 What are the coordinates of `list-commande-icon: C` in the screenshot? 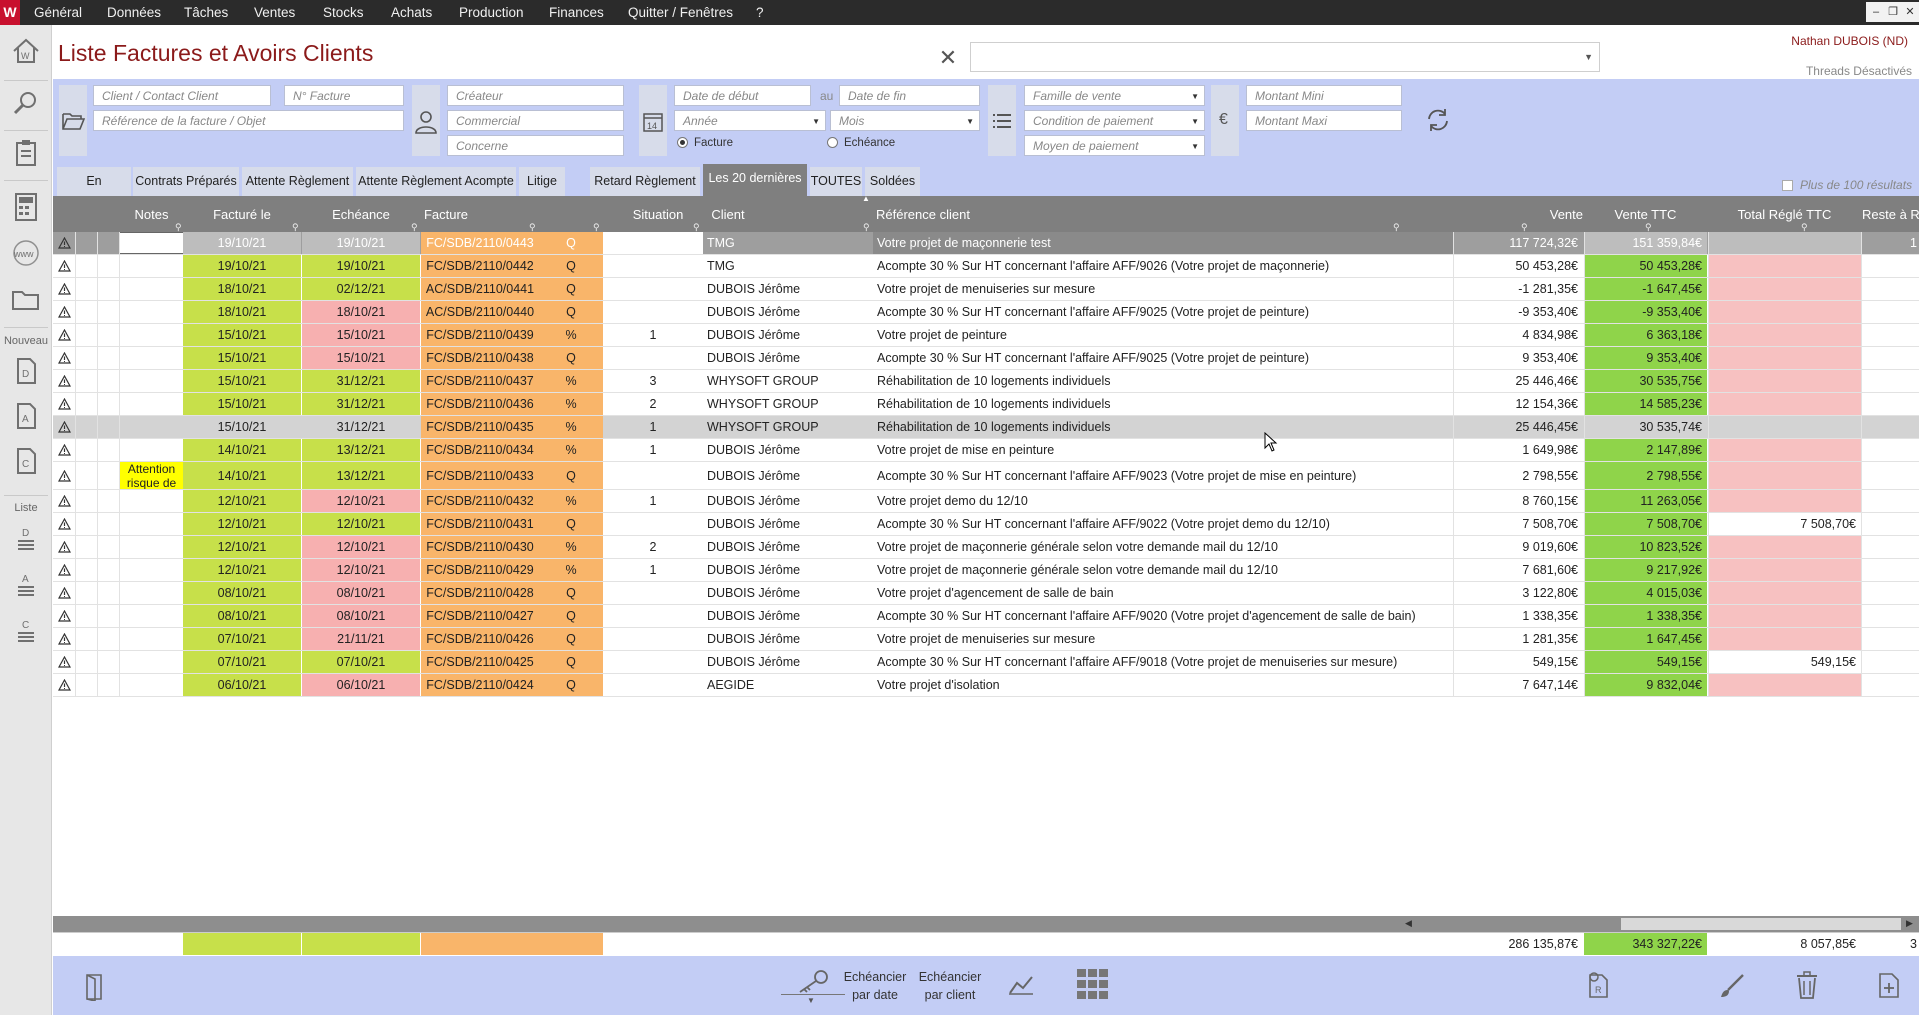 It's located at (26, 630).